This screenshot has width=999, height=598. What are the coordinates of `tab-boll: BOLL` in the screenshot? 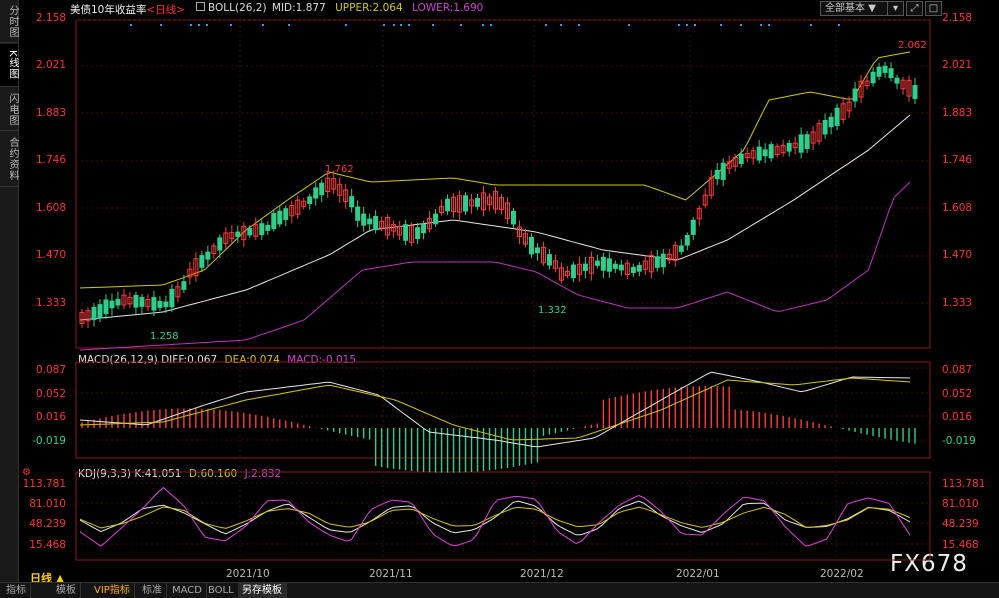 It's located at (221, 590).